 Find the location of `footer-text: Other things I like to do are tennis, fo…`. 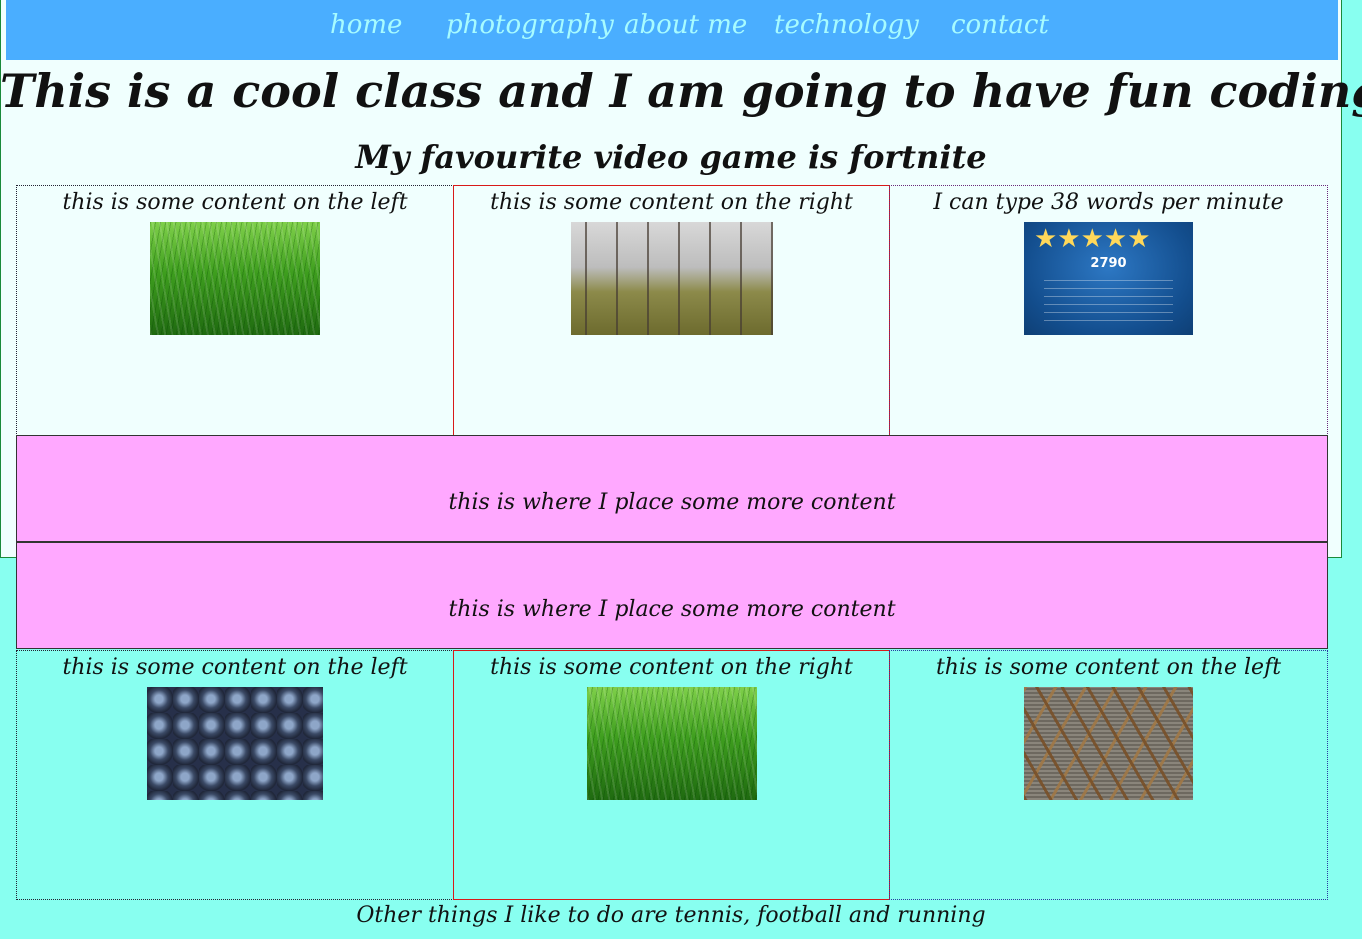

footer-text: Other things I like to do are tennis, fo… is located at coordinates (671, 915).